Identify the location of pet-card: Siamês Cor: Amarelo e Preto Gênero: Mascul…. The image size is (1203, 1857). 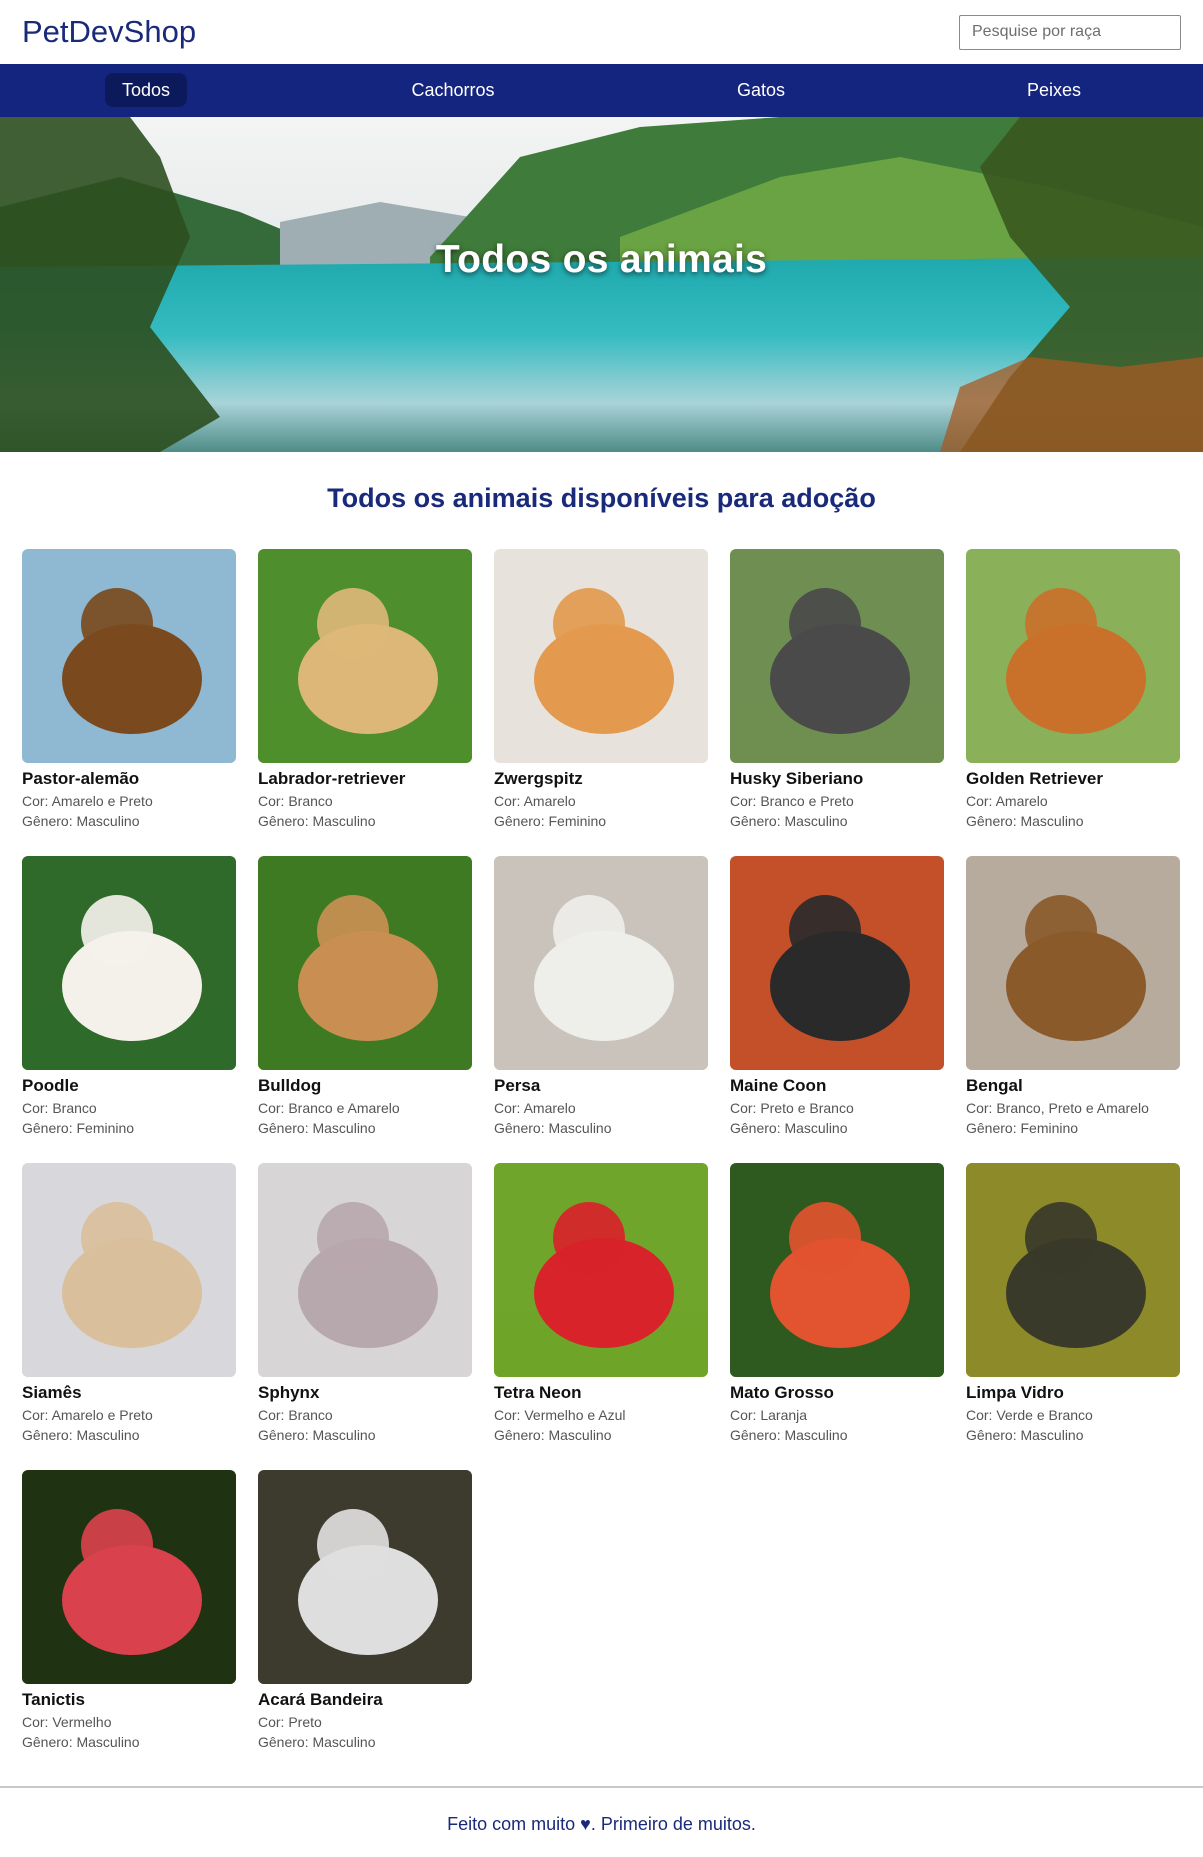
(129, 1316).